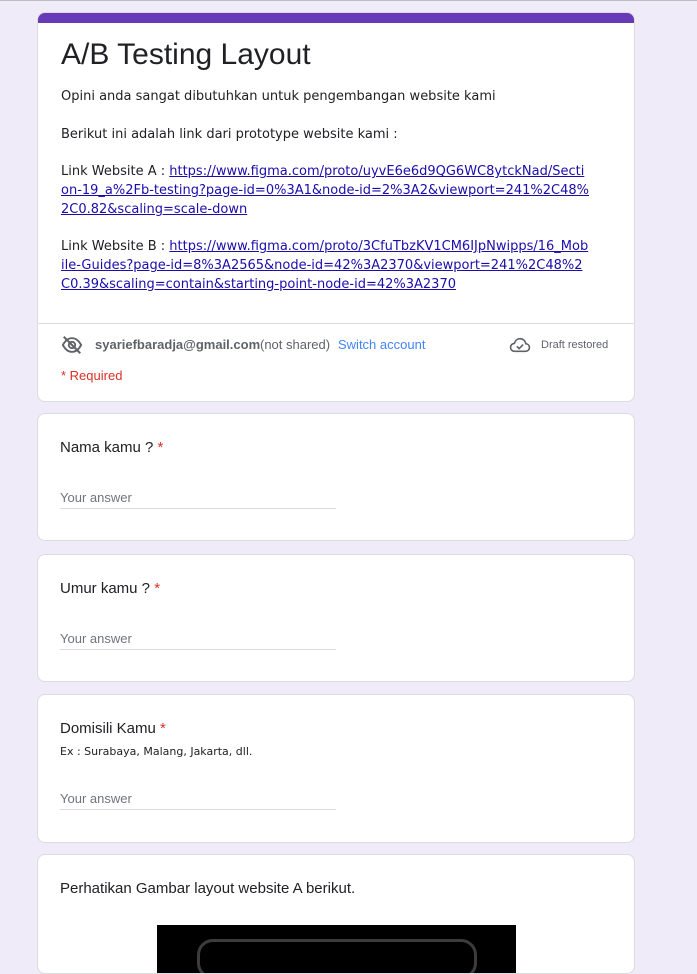 The width and height of the screenshot is (697, 974). Describe the element at coordinates (336, 618) in the screenshot. I see `question-card-umur: Umur kamu ? *` at that location.